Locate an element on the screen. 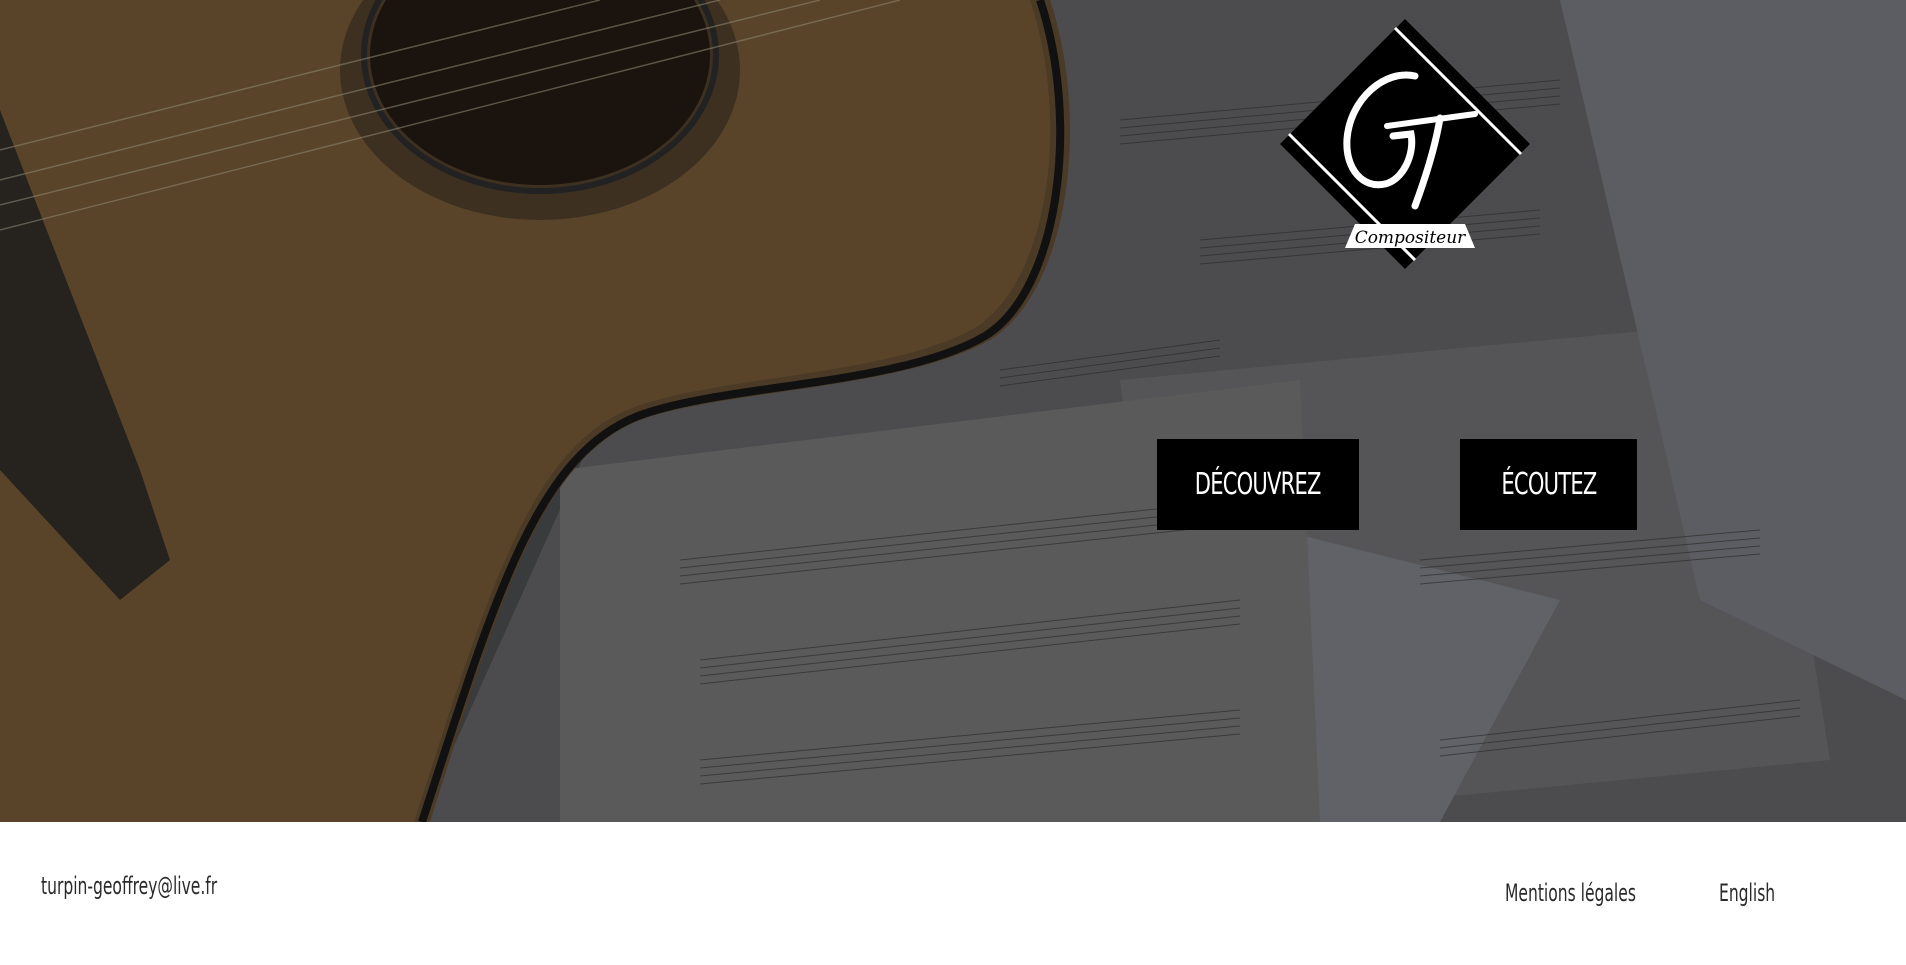 The image size is (1906, 965). discover-button-label: Découvrez is located at coordinates (1258, 484).